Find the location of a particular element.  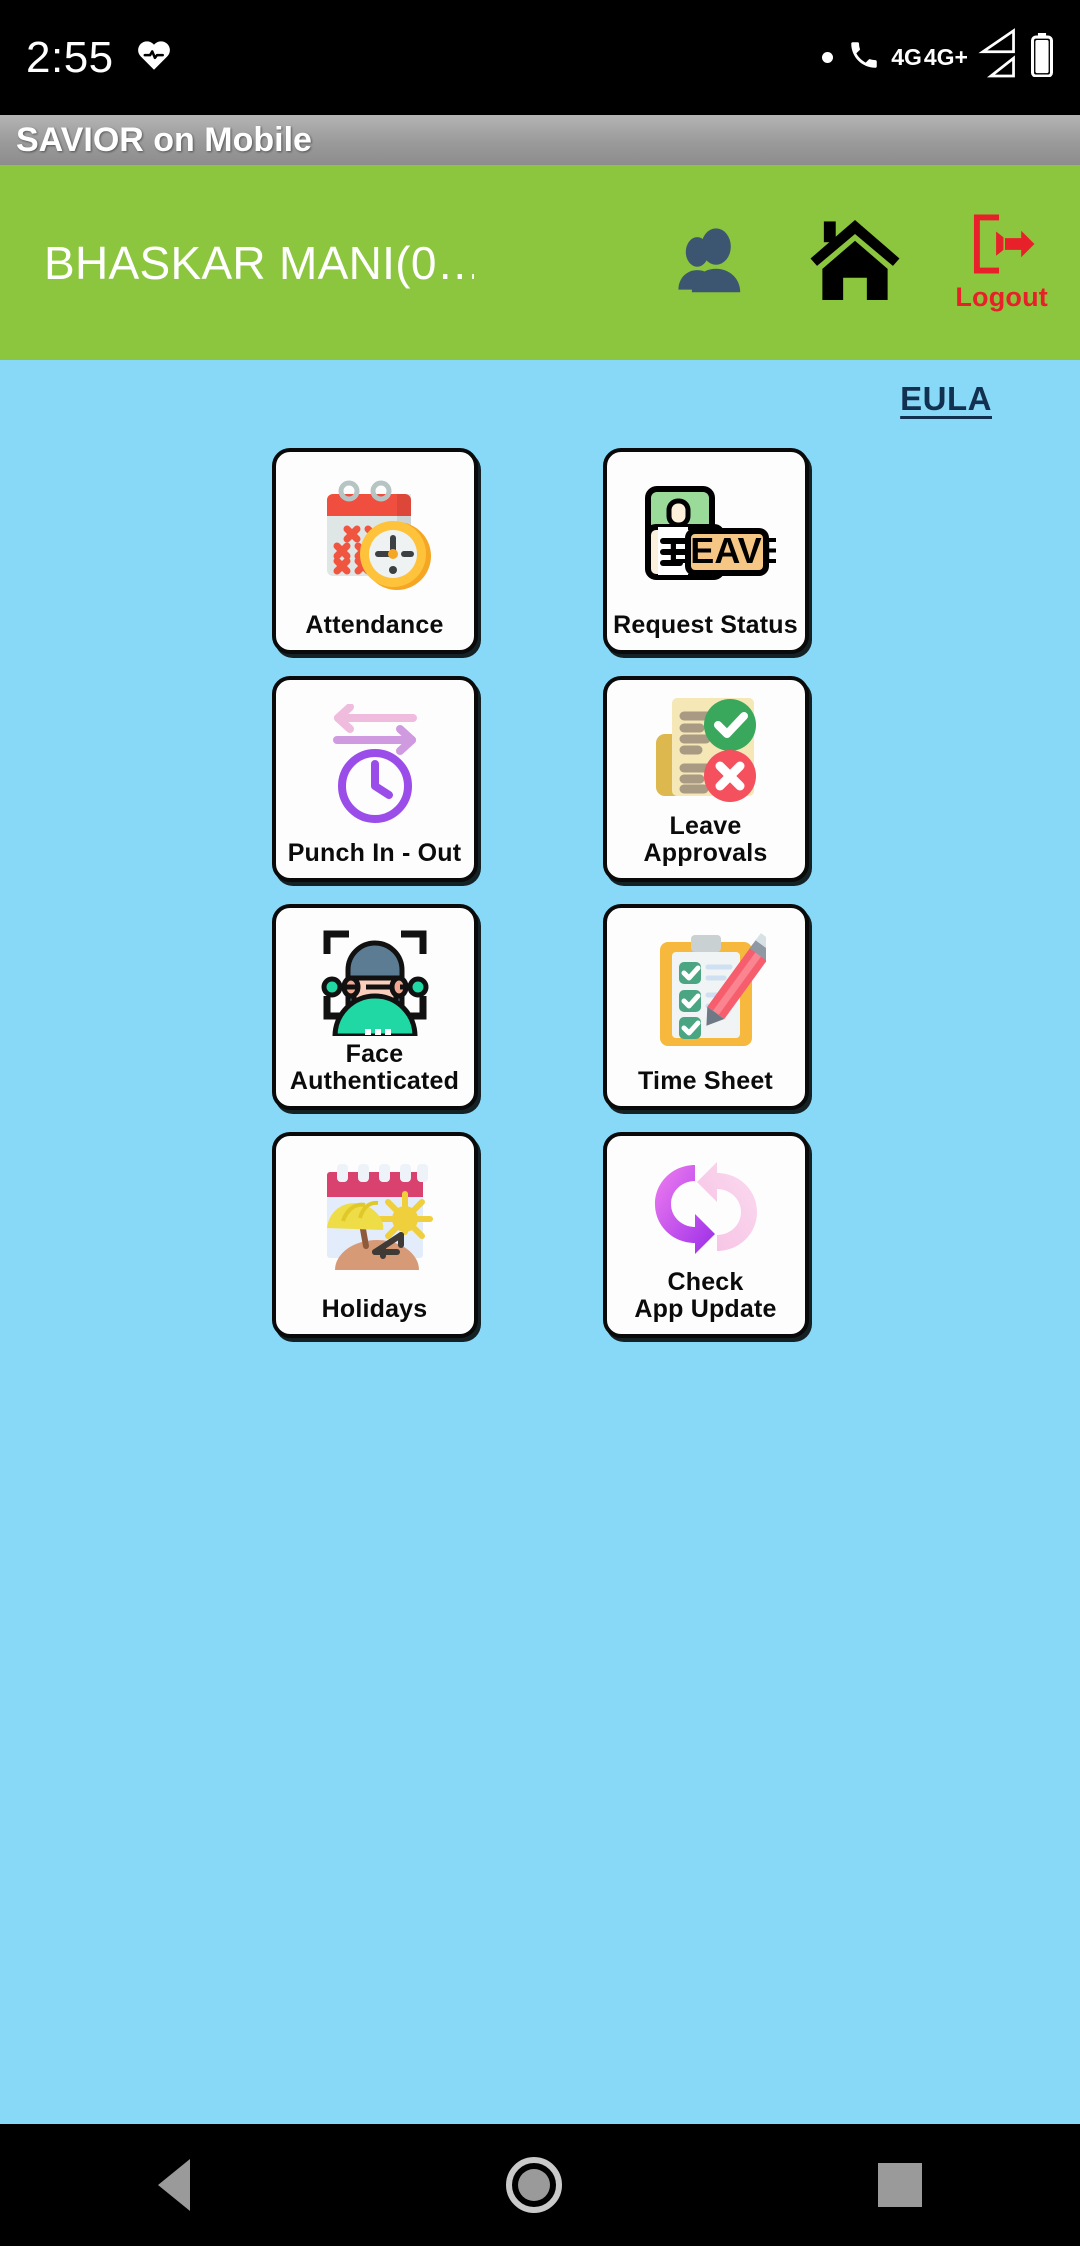

clock-arrows-icon is located at coordinates (375, 765).